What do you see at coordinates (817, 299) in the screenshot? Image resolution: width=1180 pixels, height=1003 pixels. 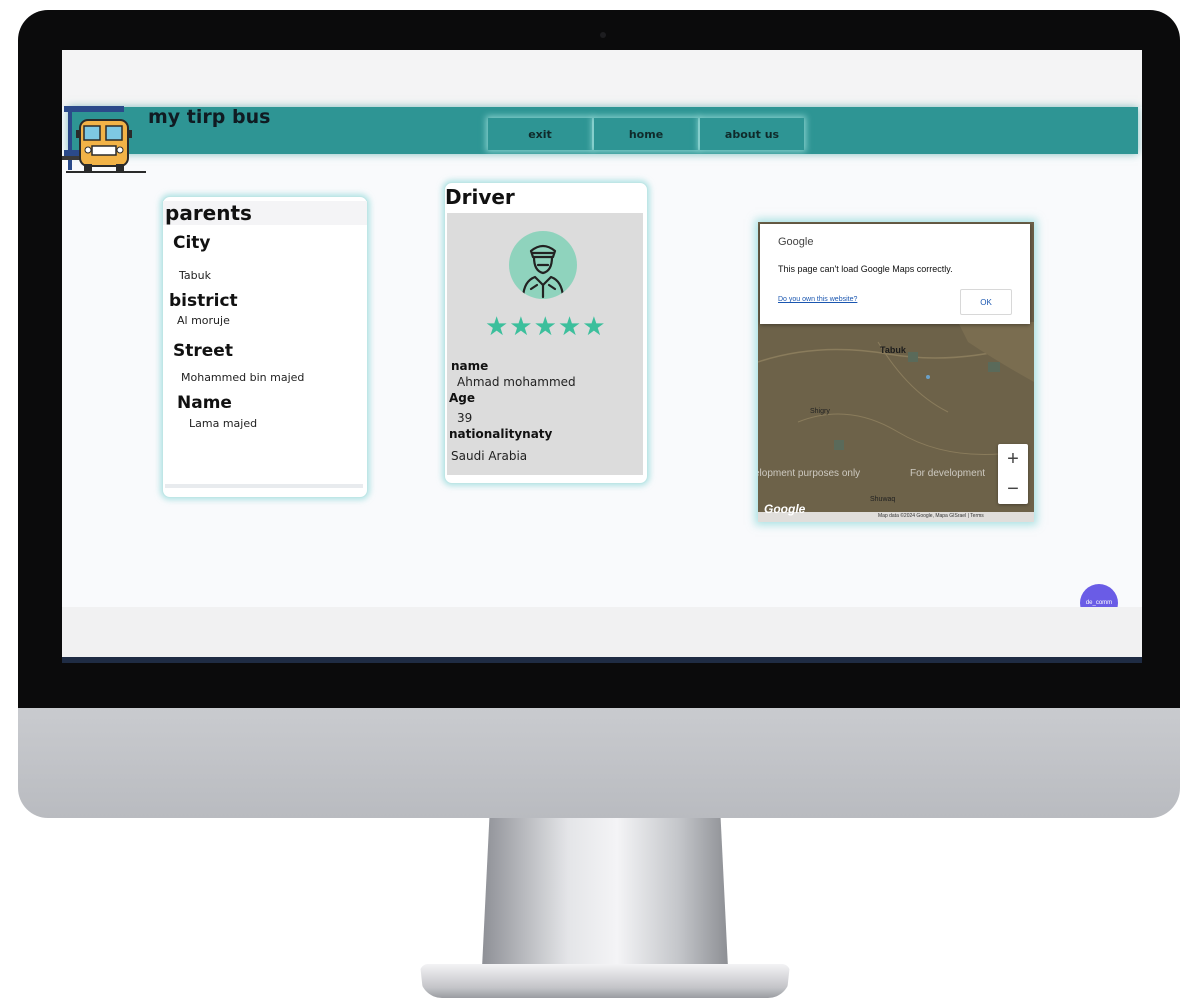 I see `map-dialog-link: Do you own this website?` at bounding box center [817, 299].